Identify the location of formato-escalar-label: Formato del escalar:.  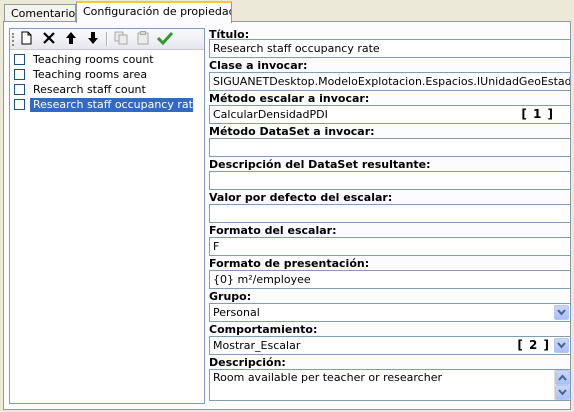
(273, 230).